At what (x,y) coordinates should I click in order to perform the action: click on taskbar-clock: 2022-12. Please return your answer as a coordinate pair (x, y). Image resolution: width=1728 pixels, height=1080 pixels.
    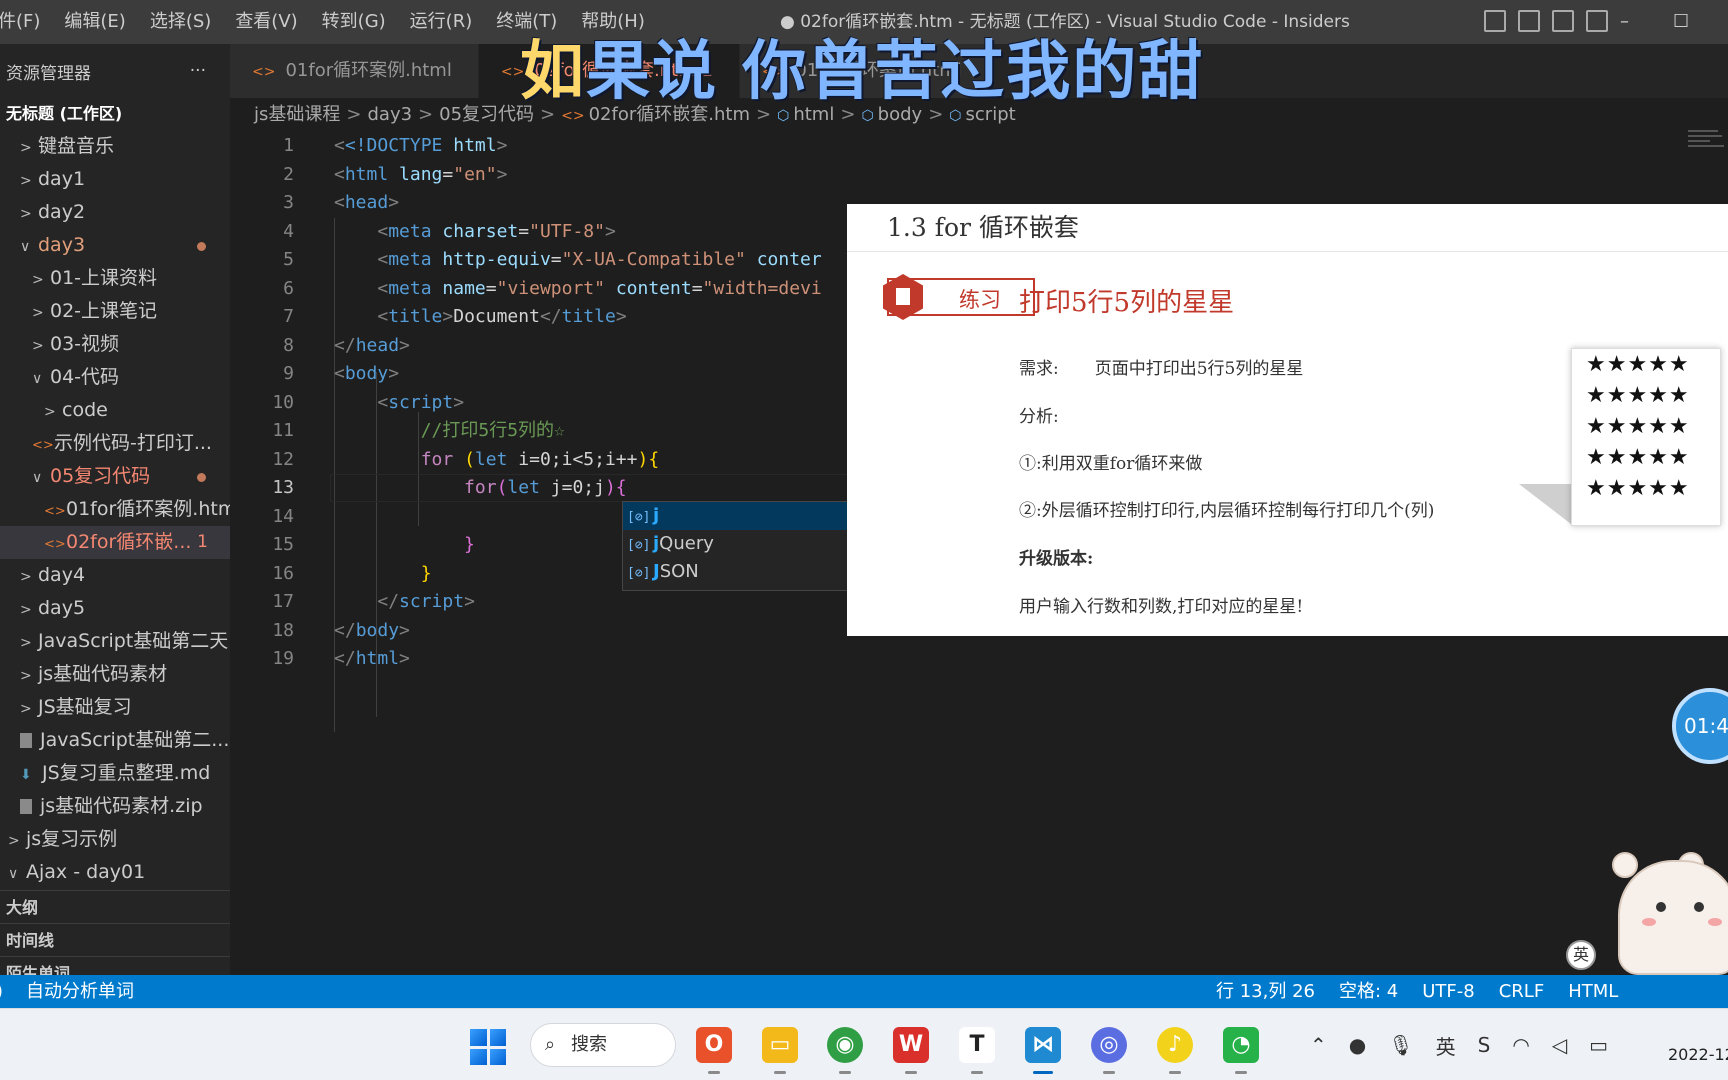
    Looking at the image, I should click on (1698, 1054).